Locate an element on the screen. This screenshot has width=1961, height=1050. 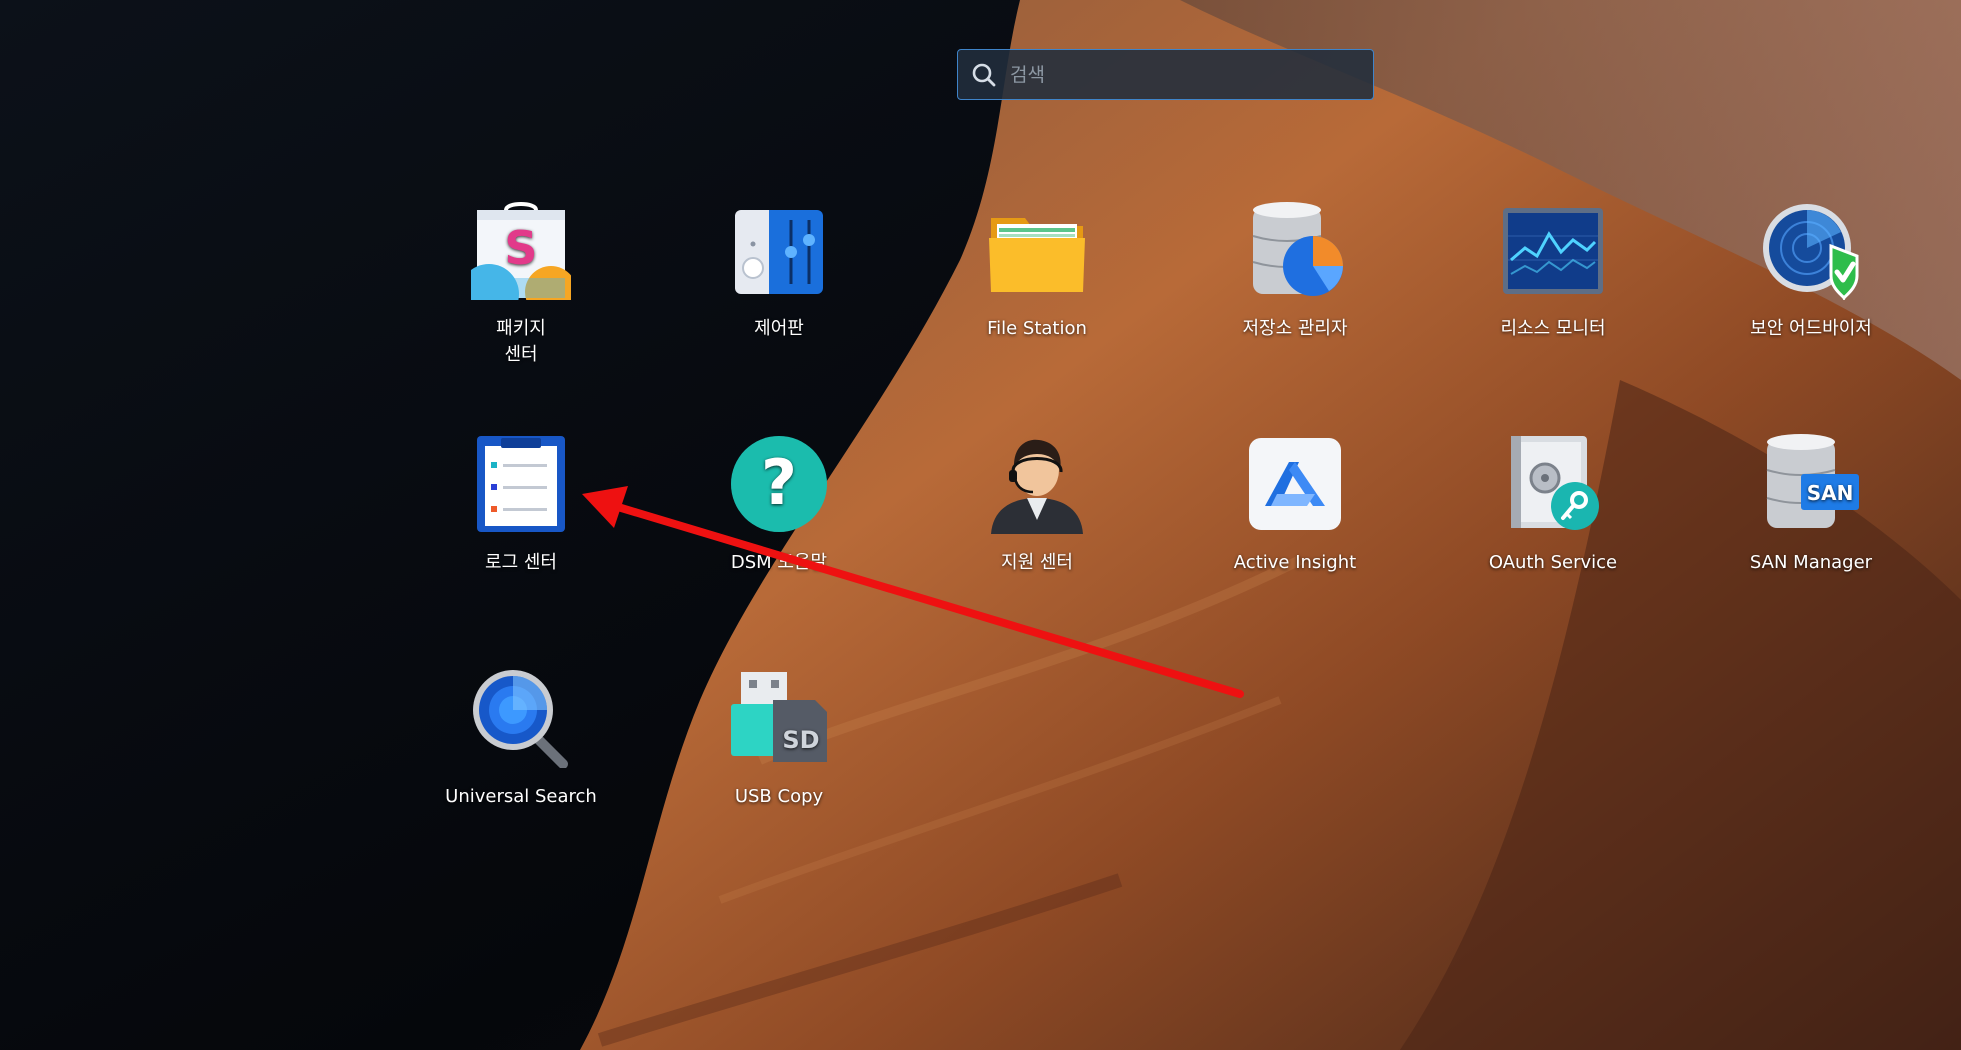
app-support-center: 지원 센터 is located at coordinates (1037, 505).